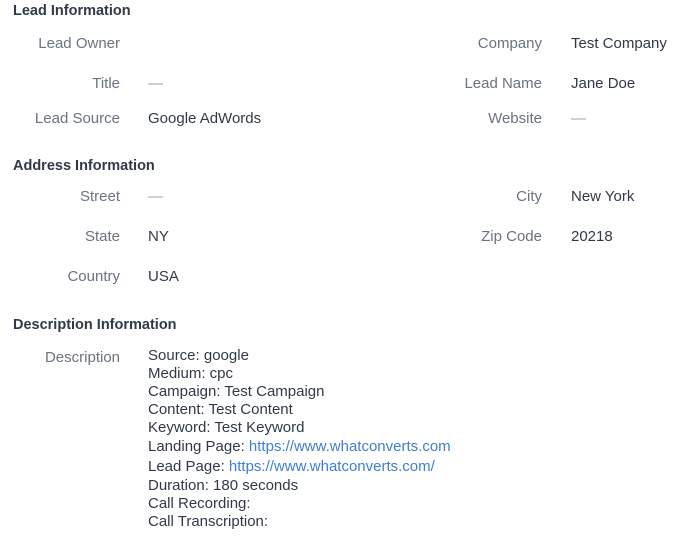 This screenshot has height=539, width=673. I want to click on description-campaign-line: Campaign: Test Campaign, so click(236, 391).